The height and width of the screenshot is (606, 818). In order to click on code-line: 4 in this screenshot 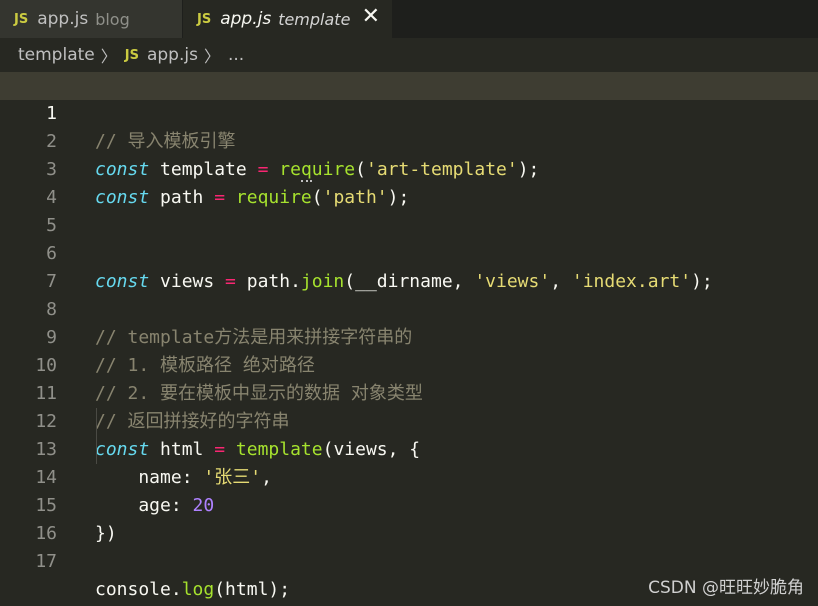, I will do `click(409, 182)`.